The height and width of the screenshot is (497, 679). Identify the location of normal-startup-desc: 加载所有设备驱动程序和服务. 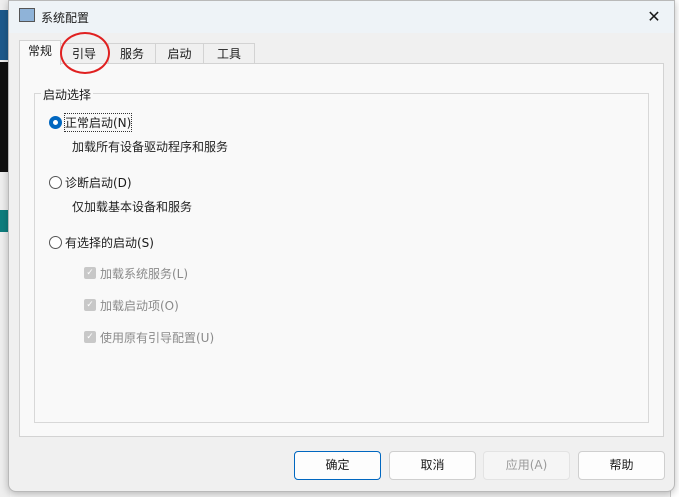
(150, 147).